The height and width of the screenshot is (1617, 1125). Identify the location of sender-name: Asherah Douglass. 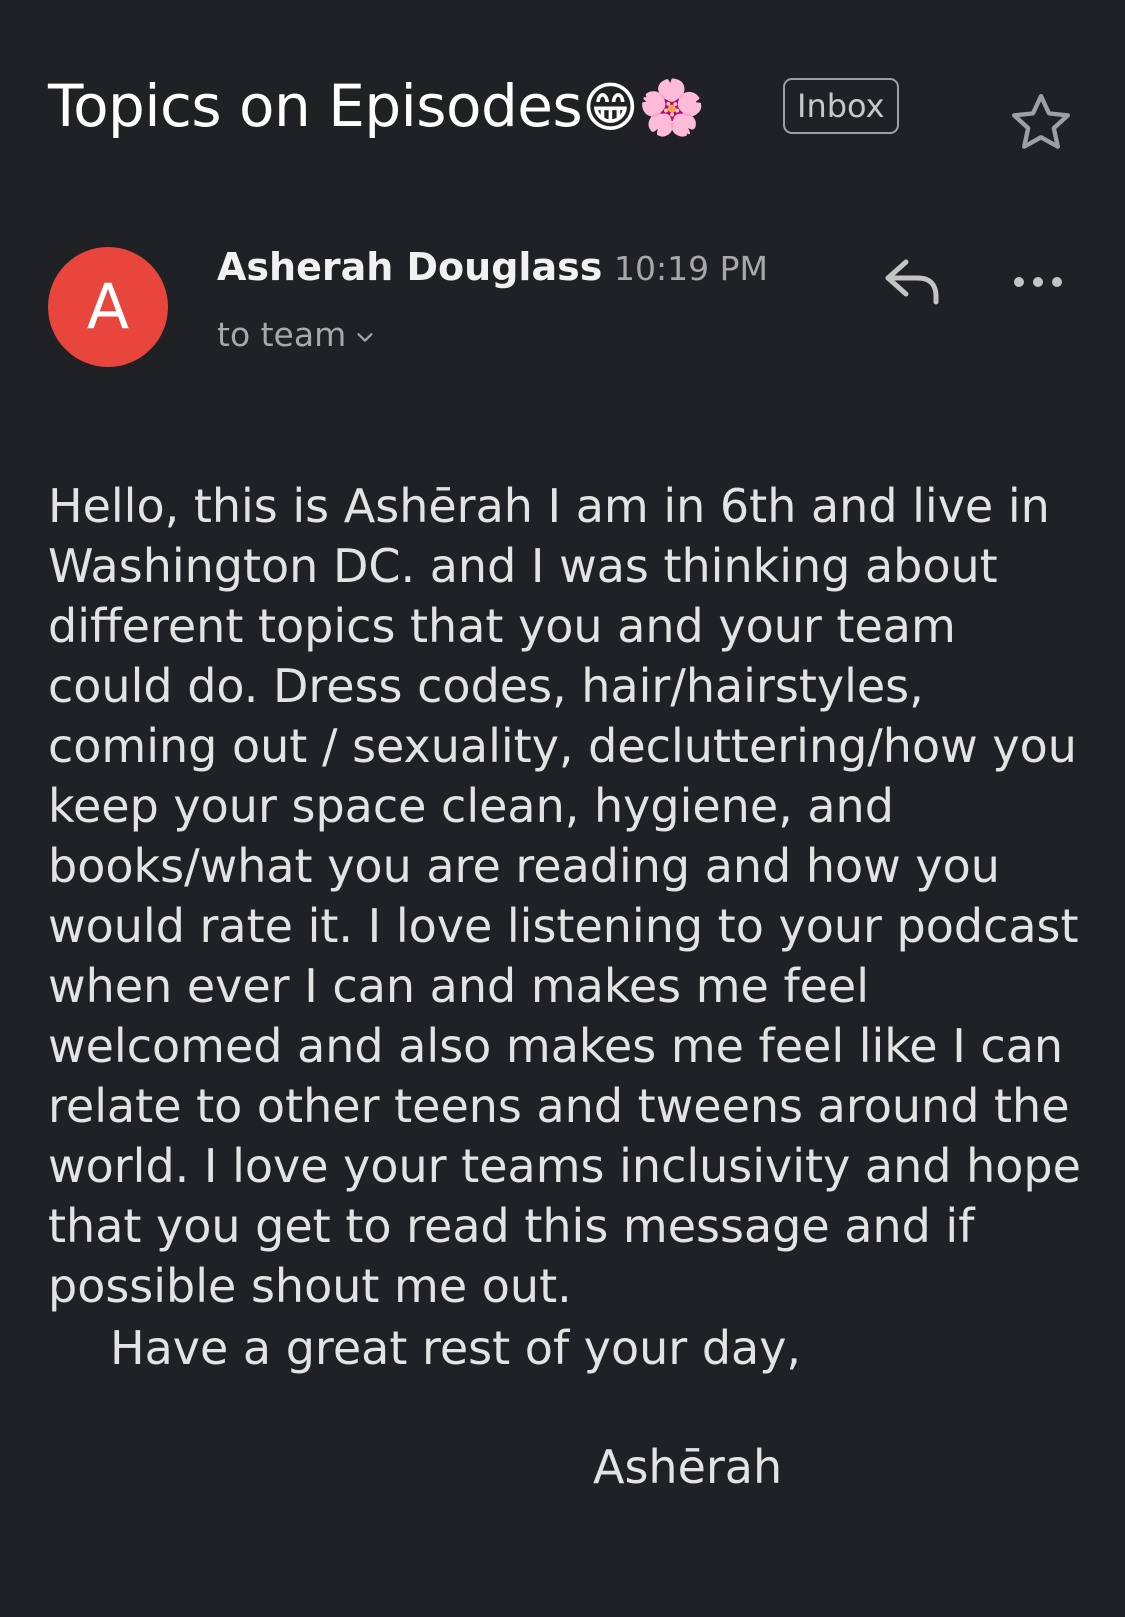
(410, 267).